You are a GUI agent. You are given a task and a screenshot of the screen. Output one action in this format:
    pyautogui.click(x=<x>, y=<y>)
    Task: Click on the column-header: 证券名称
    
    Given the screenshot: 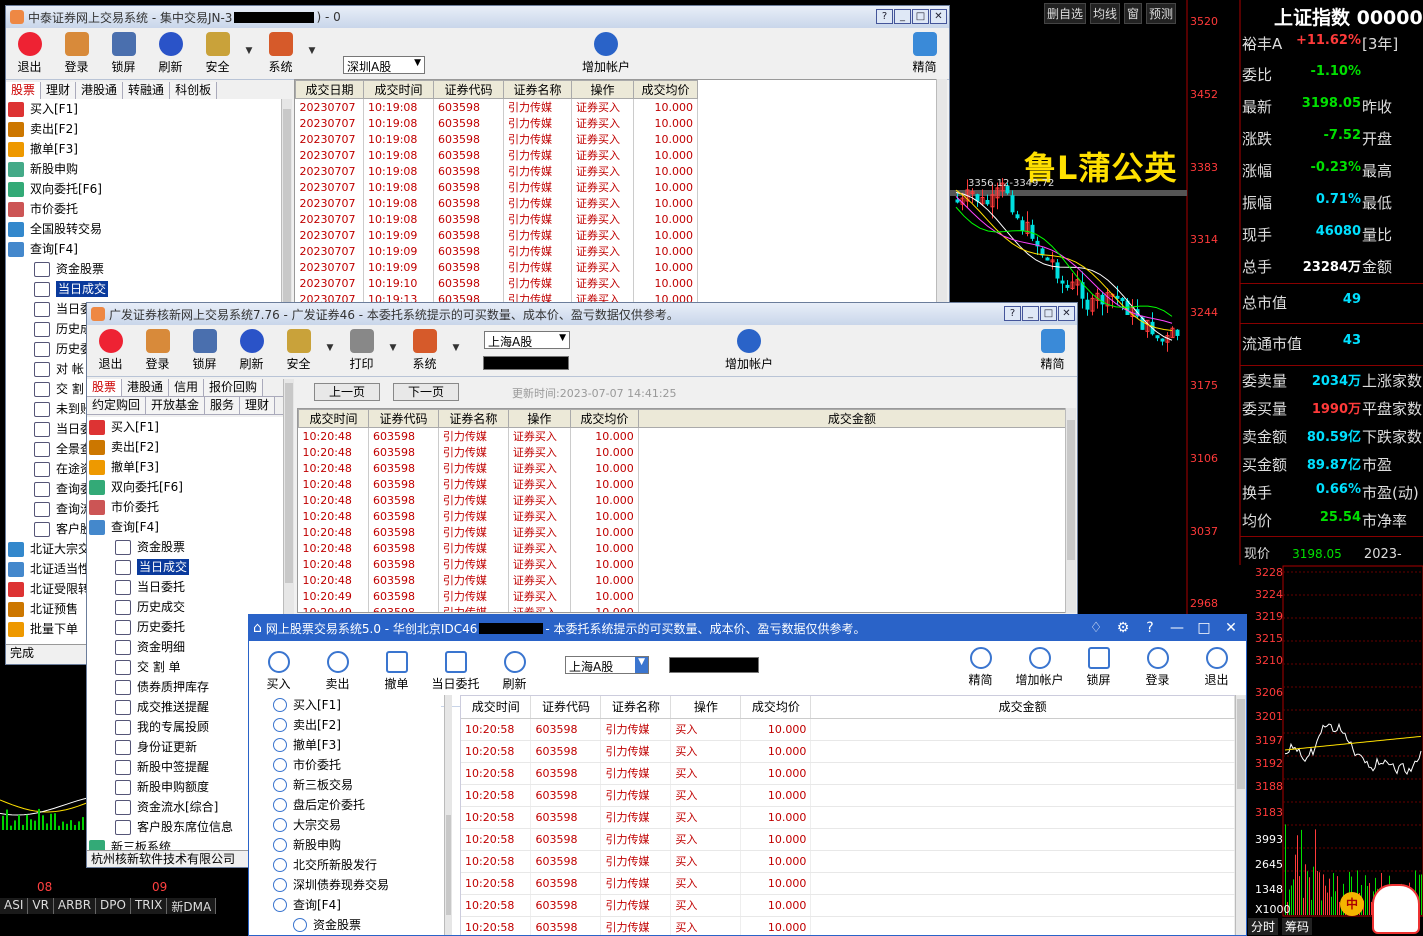 What is the action you would take?
    pyautogui.click(x=473, y=418)
    